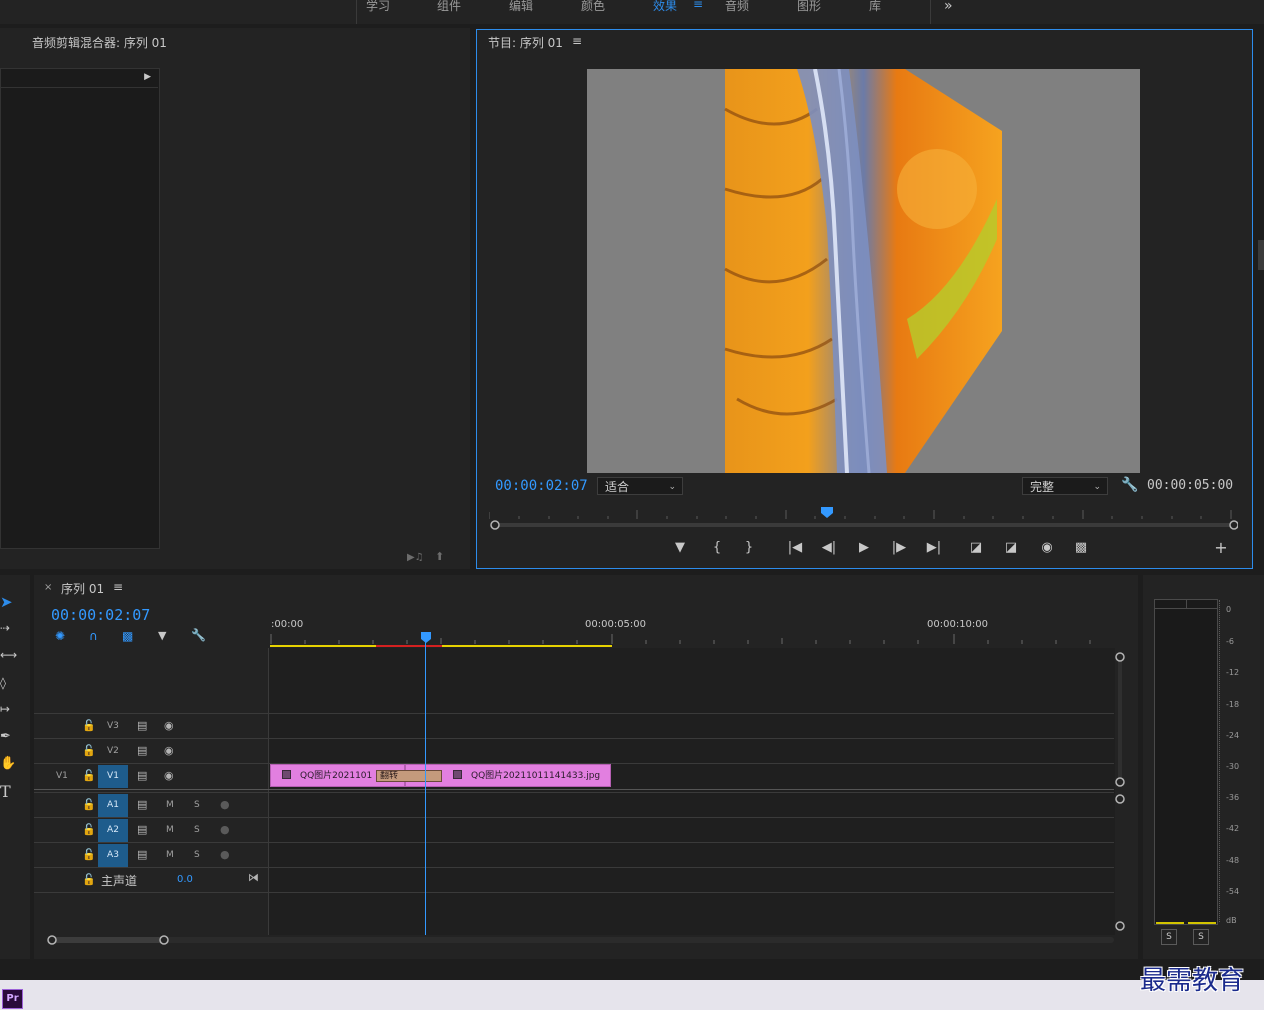 Image resolution: width=1264 pixels, height=1010 pixels. I want to click on timeline-playhead, so click(426, 783).